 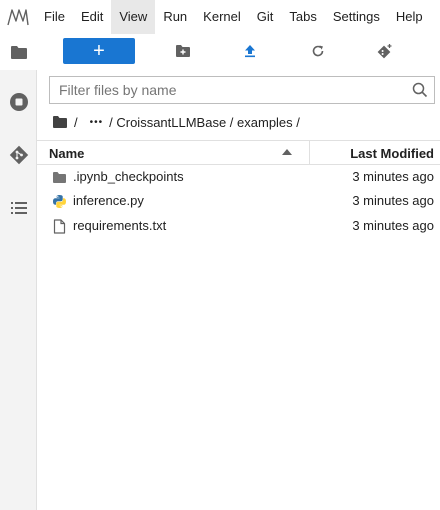 I want to click on breadcrumb: / ••• / CroissantLLMBase / examples /, so click(x=179, y=122).